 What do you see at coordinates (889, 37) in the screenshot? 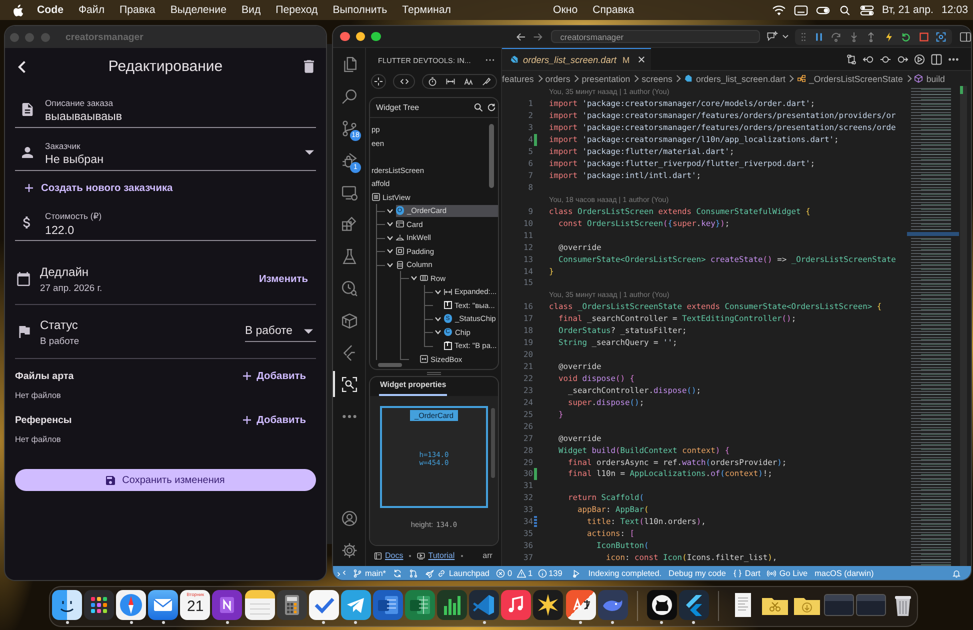
I see `lightning-icon` at bounding box center [889, 37].